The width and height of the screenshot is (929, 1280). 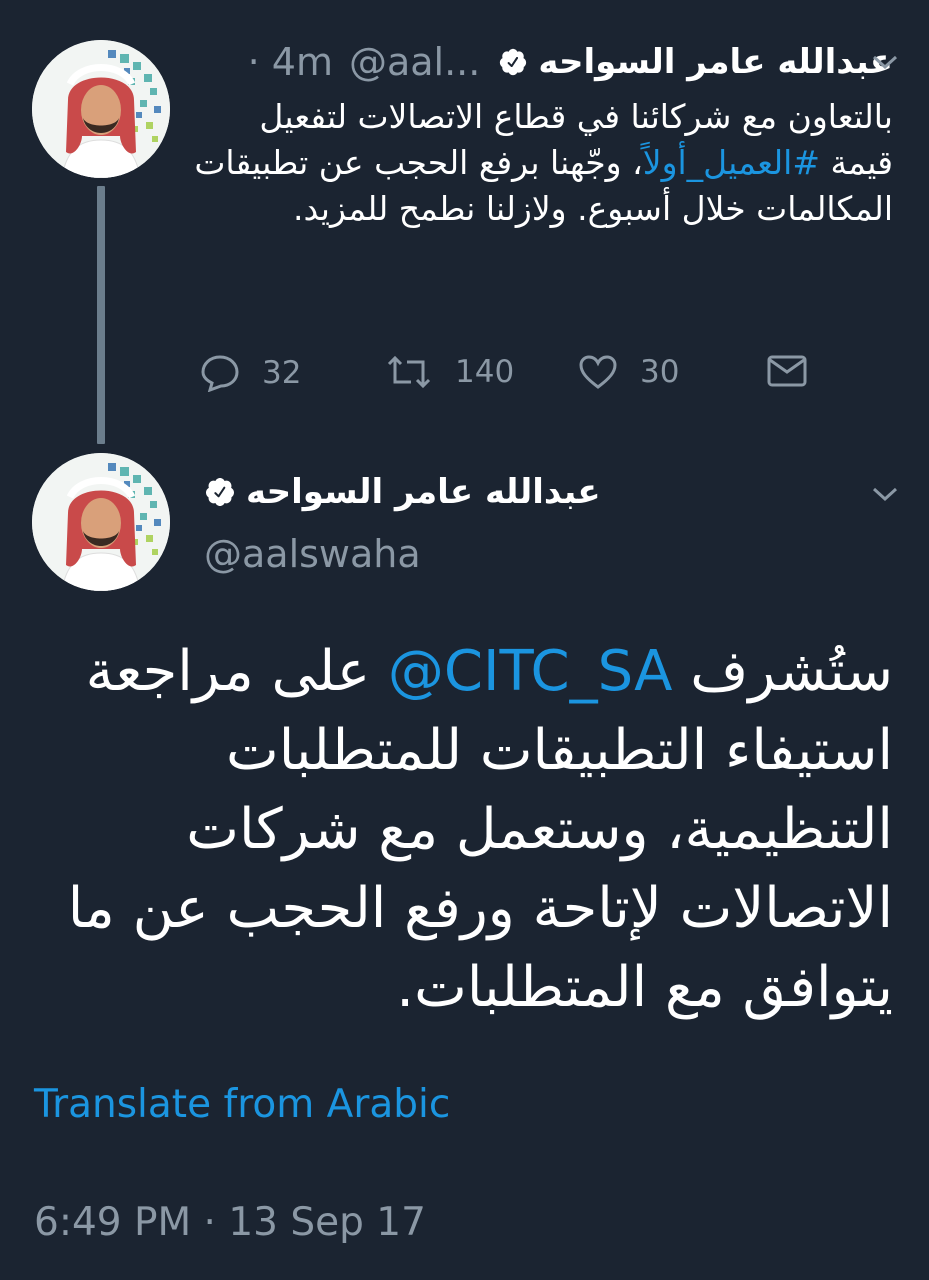 What do you see at coordinates (423, 492) in the screenshot?
I see `main-tweet-author-name: عبدالله عامر السواحه` at bounding box center [423, 492].